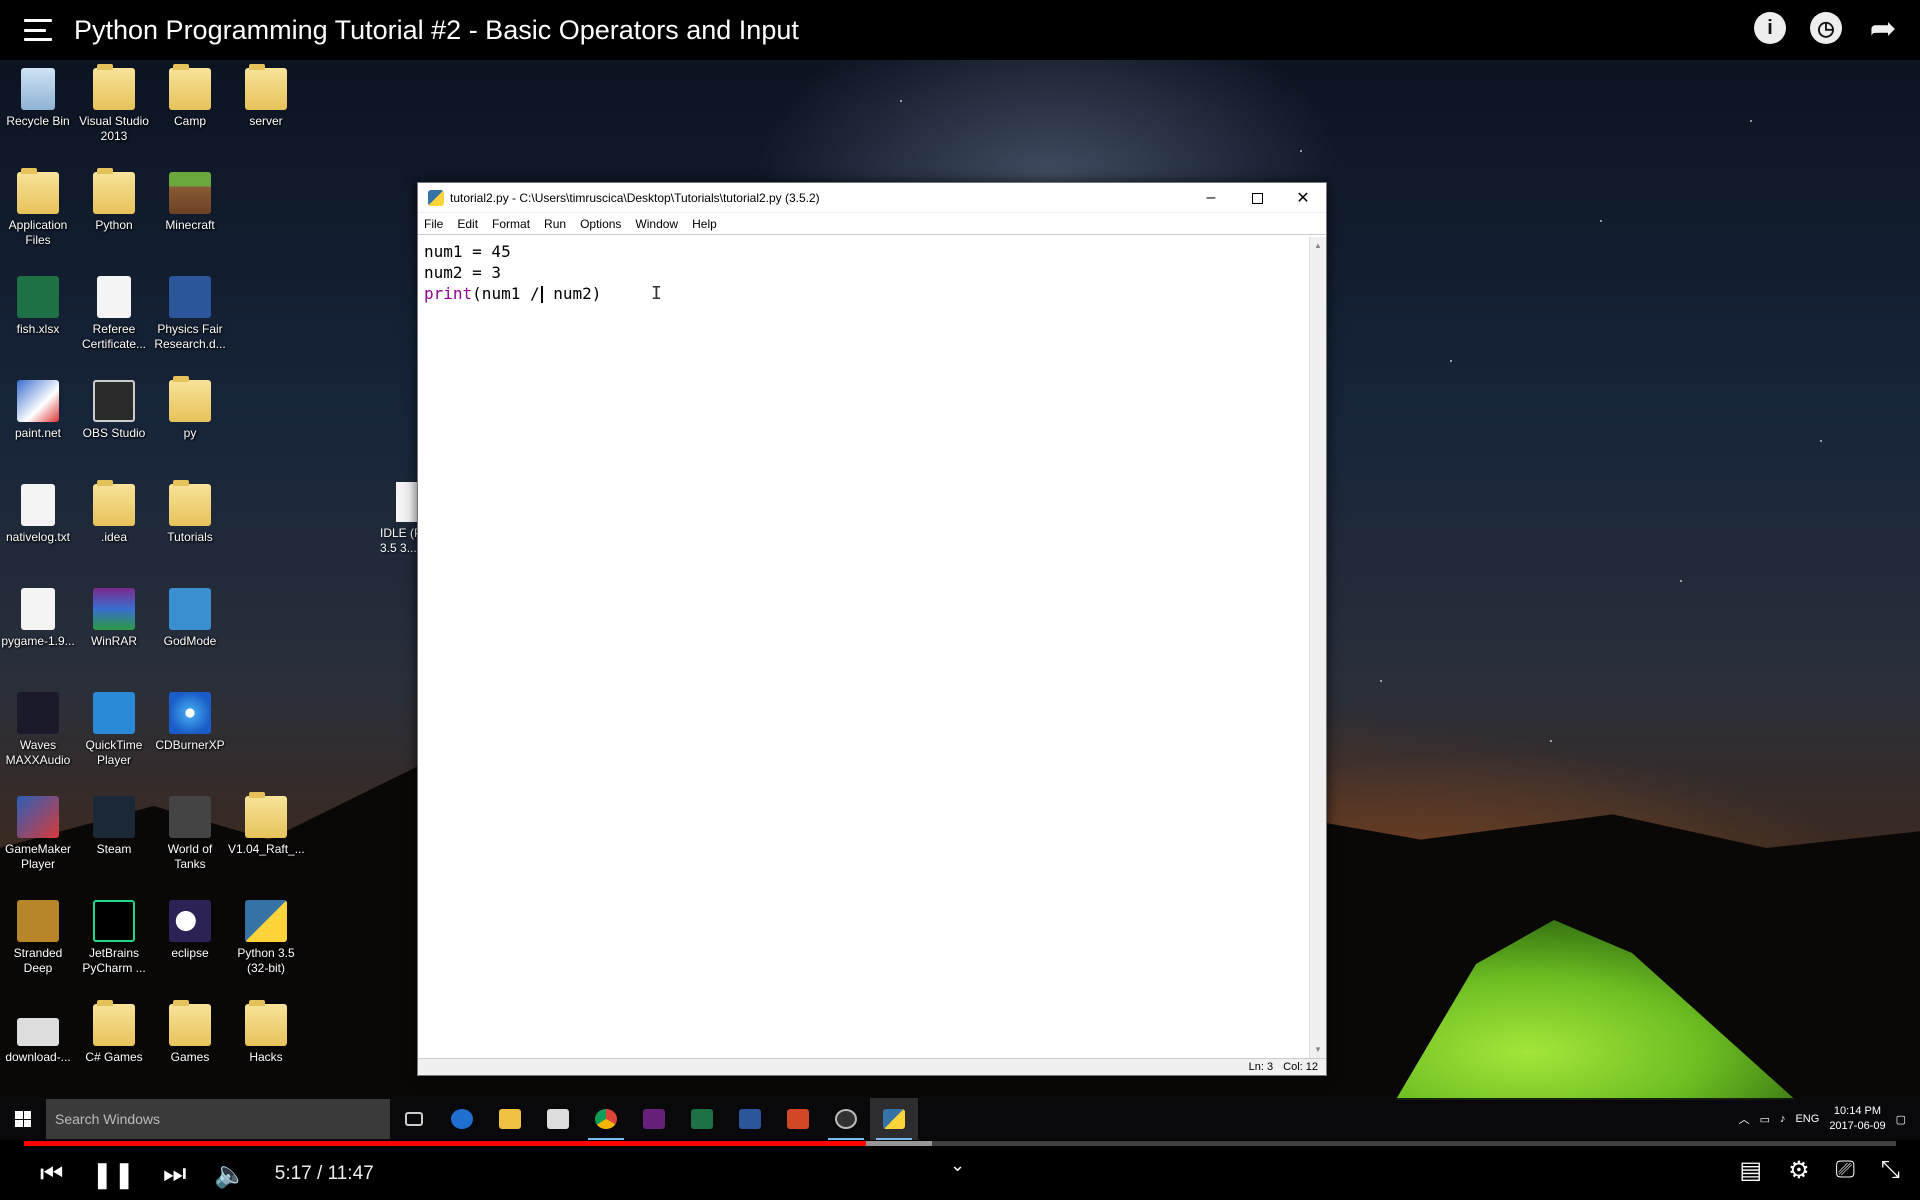 This screenshot has height=1200, width=1920. Describe the element at coordinates (555, 224) in the screenshot. I see `menu-run: Run` at that location.